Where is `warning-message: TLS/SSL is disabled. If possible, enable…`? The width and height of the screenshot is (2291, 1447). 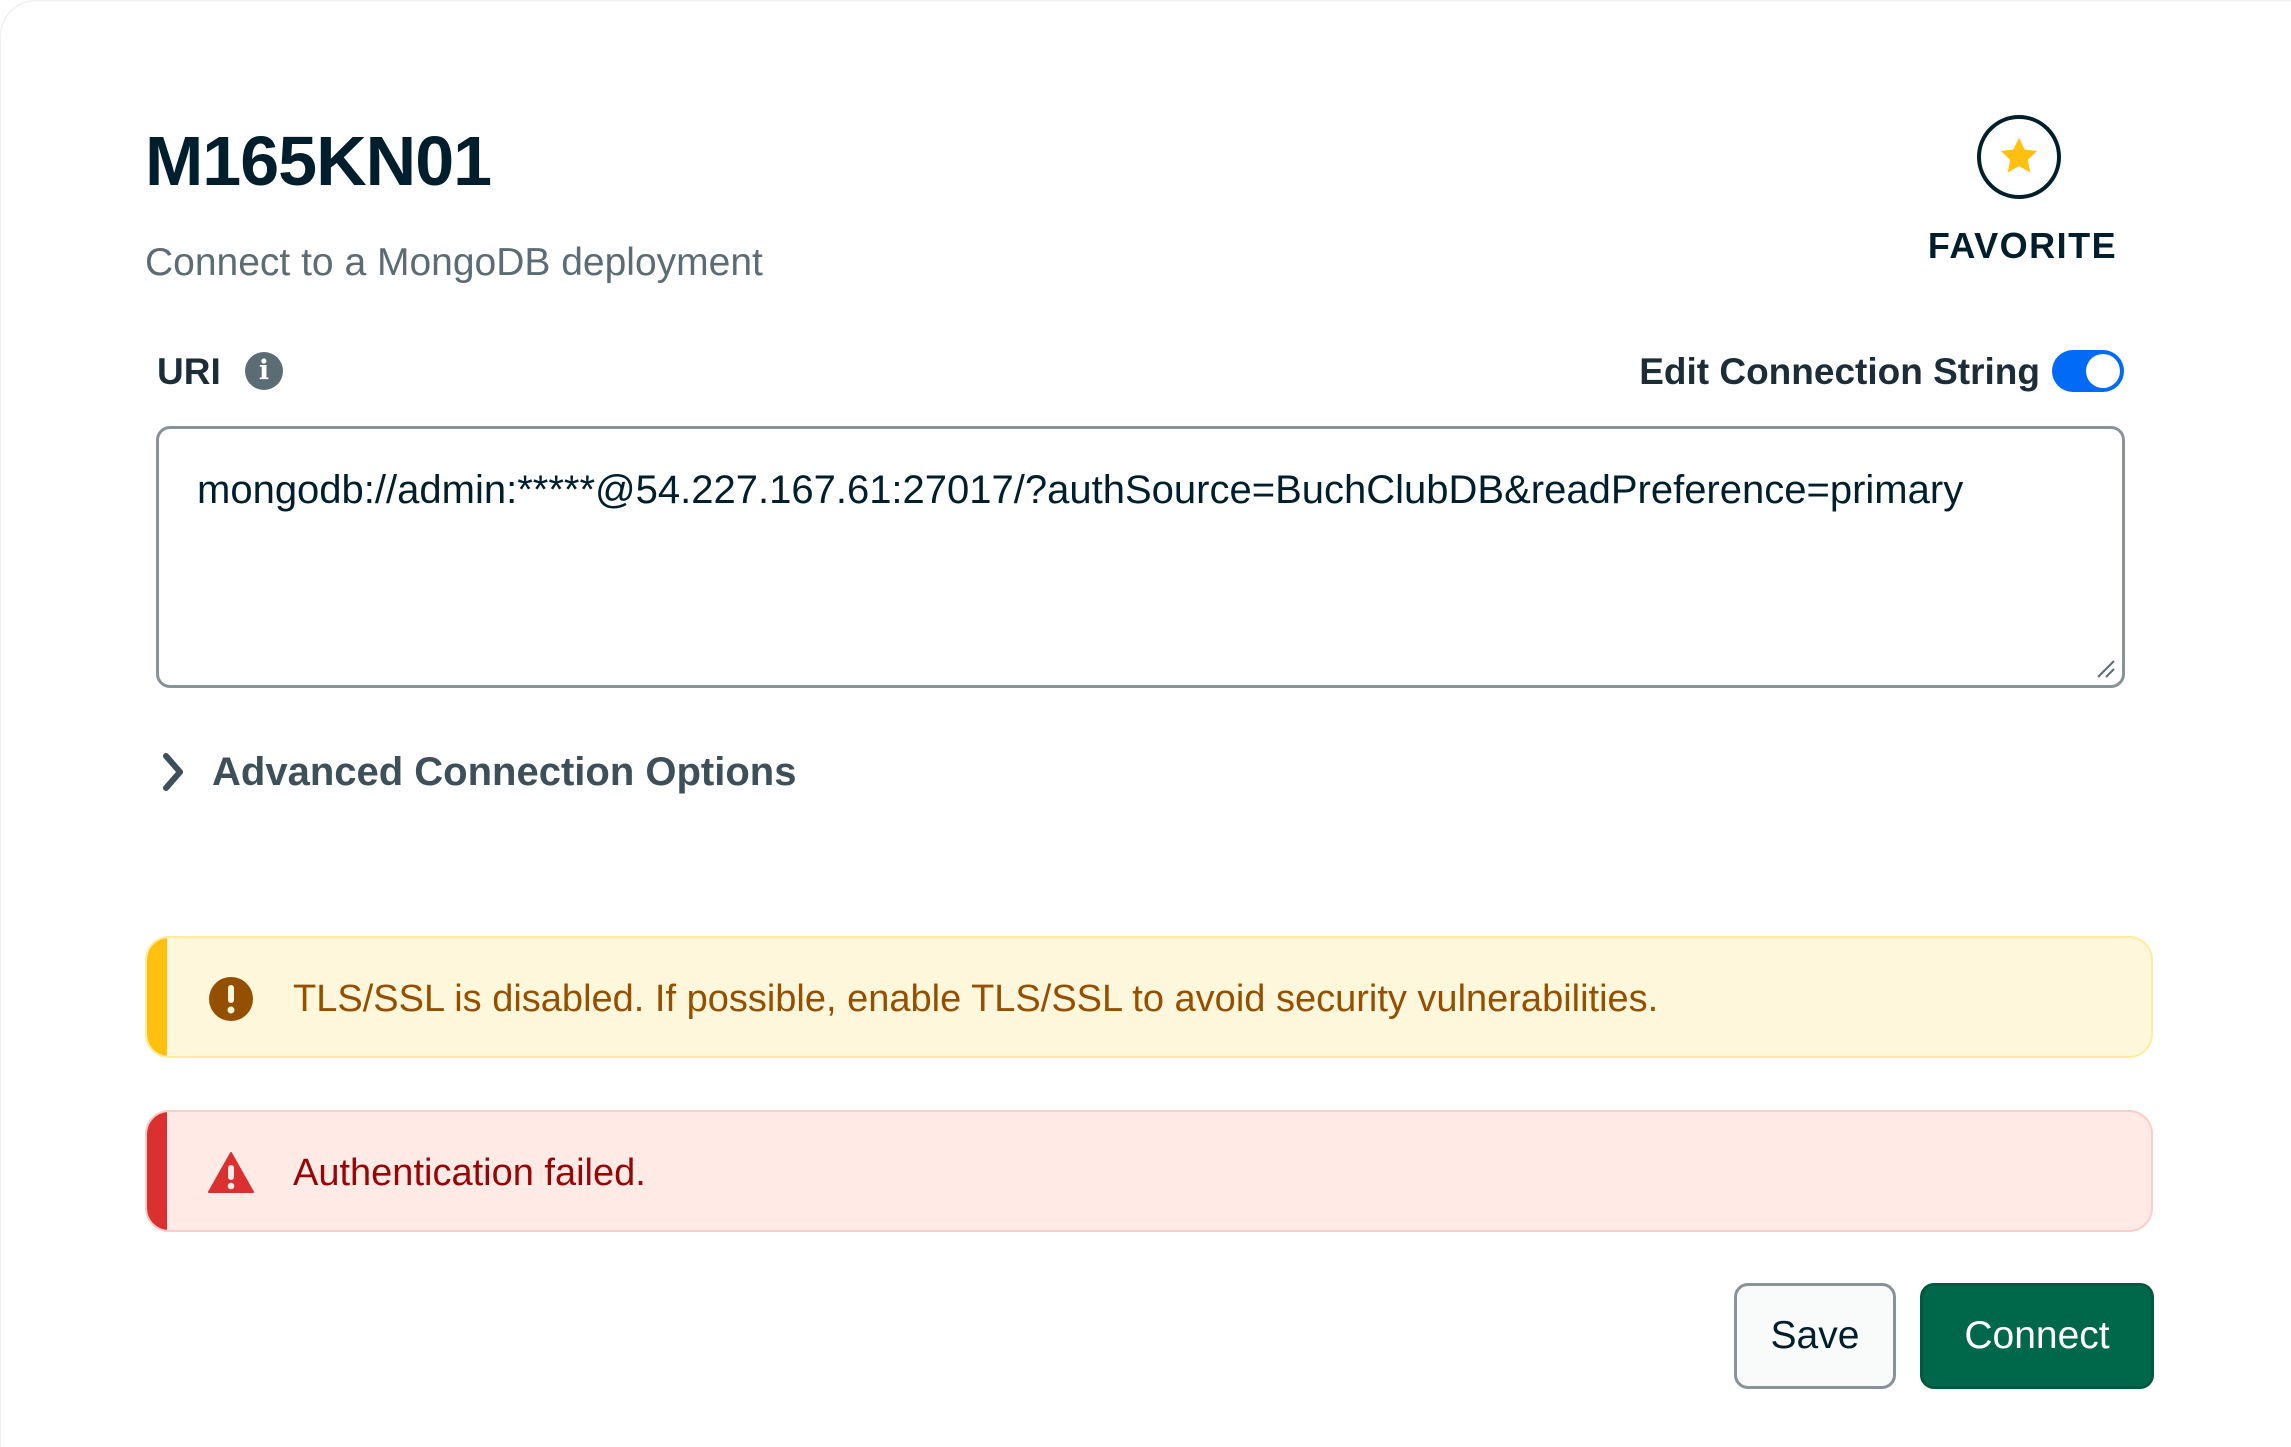
warning-message: TLS/SSL is disabled. If possible, enable… is located at coordinates (976, 999).